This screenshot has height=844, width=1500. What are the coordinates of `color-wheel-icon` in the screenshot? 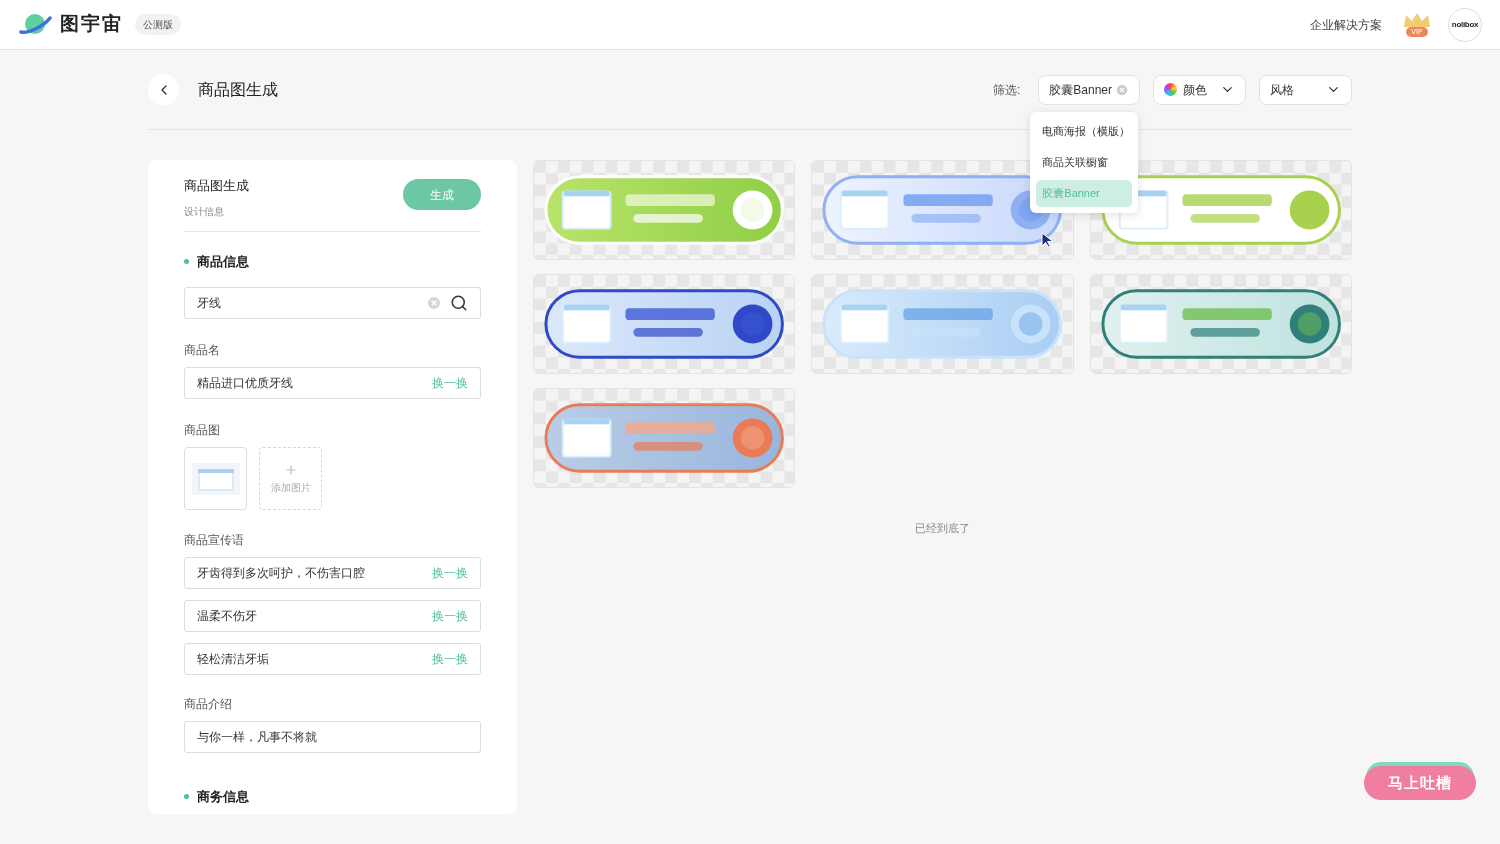 It's located at (1170, 89).